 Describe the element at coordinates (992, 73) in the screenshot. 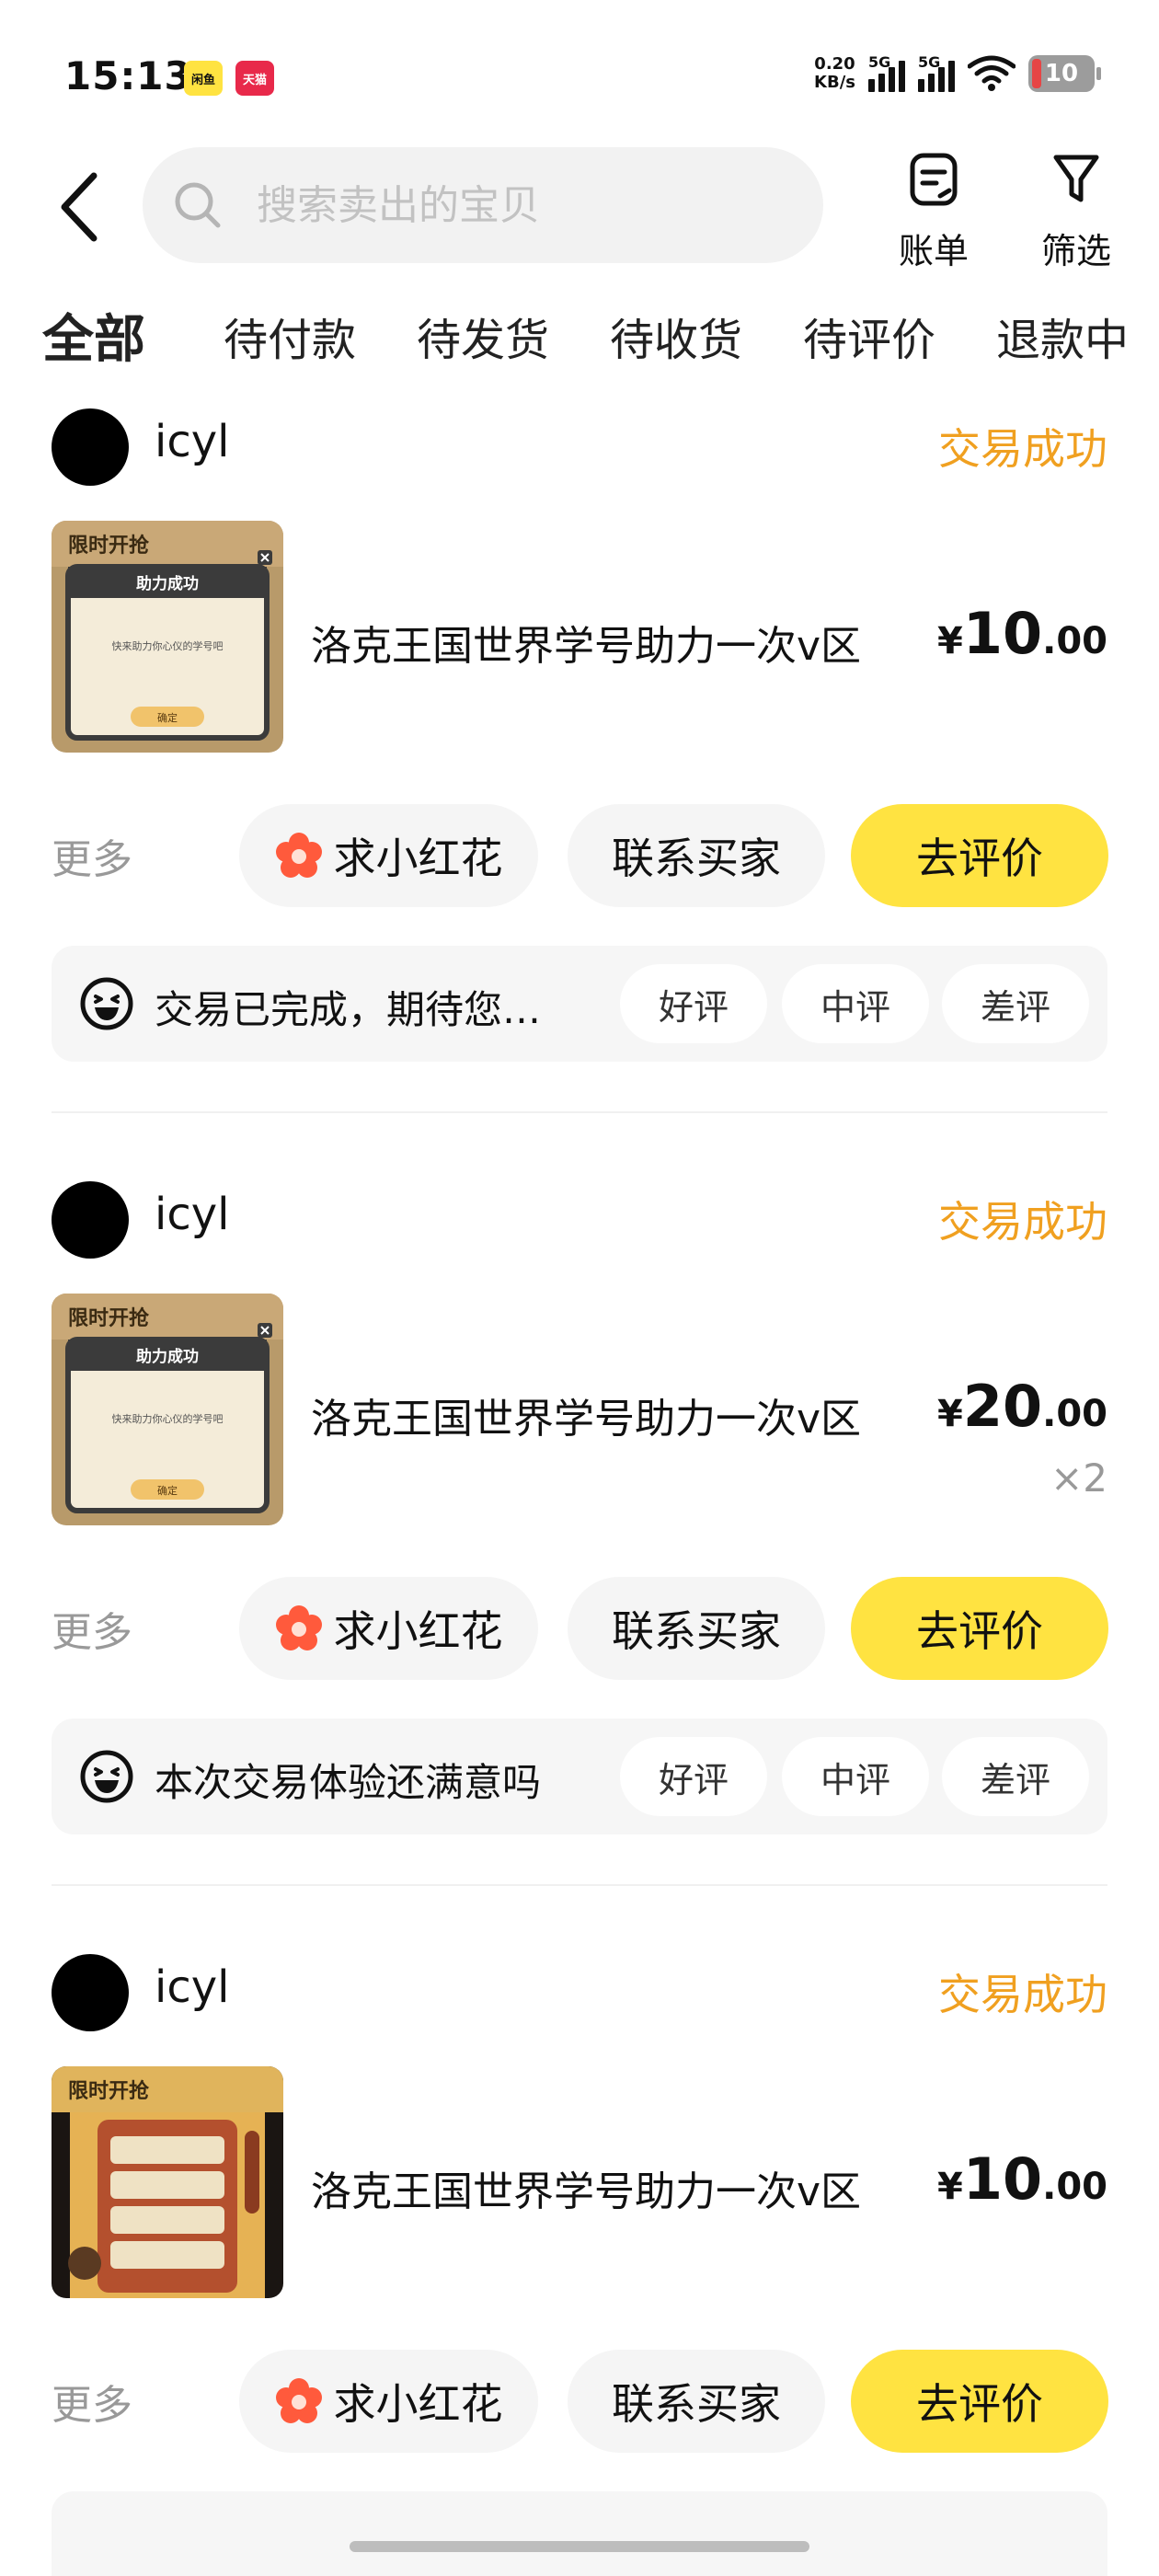

I see `wifi-icon` at that location.